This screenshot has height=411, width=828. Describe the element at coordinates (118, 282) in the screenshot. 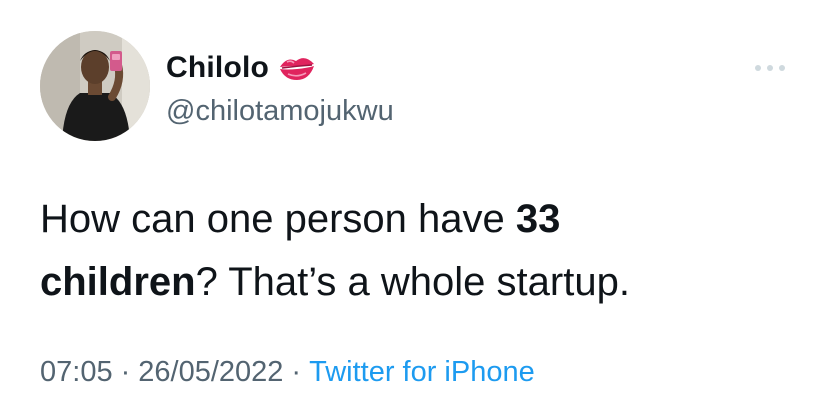

I see `tweet-text-bold: children` at that location.